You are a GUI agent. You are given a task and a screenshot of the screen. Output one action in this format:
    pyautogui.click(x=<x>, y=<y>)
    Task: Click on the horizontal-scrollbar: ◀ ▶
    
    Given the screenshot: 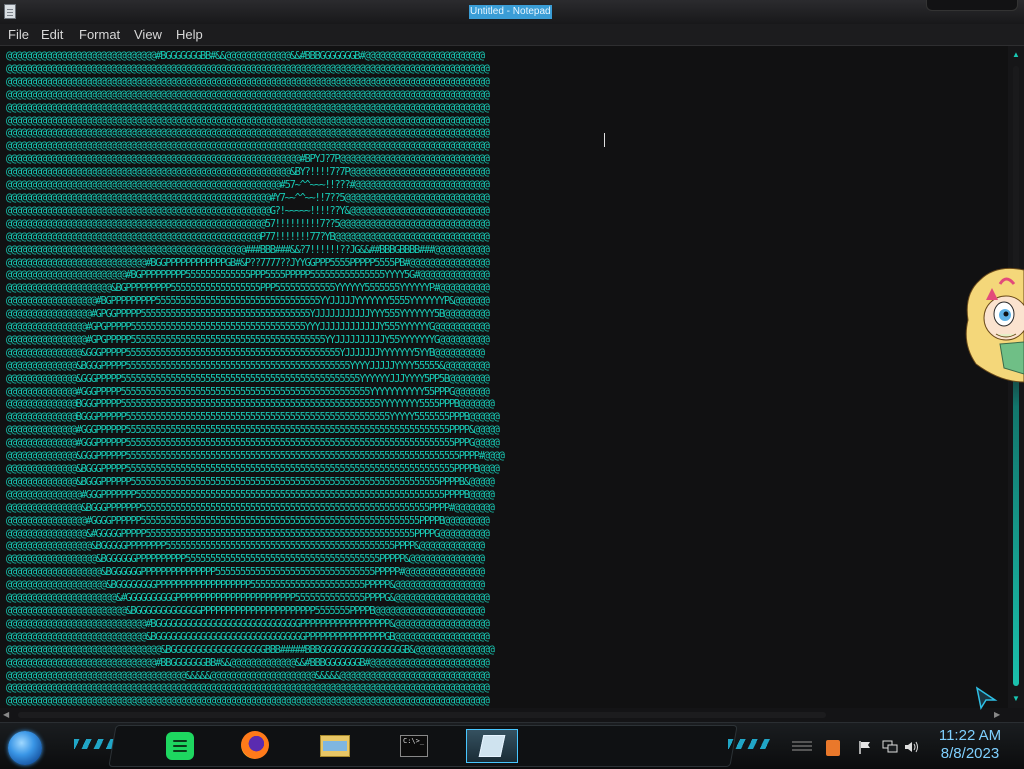 What is the action you would take?
    pyautogui.click(x=504, y=715)
    